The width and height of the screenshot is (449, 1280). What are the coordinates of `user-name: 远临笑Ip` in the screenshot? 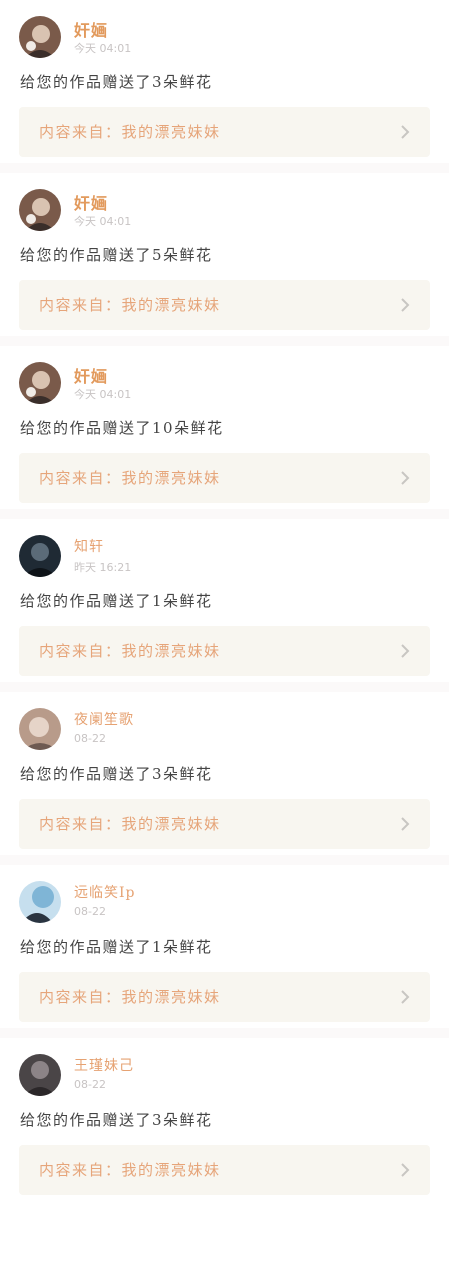 It's located at (105, 892).